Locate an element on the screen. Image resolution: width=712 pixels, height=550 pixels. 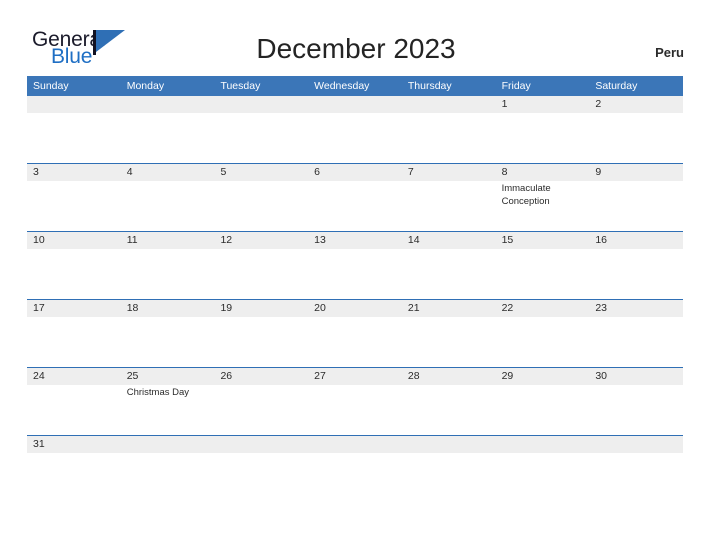
weekday-header-thursday: Thursday is located at coordinates (429, 86).